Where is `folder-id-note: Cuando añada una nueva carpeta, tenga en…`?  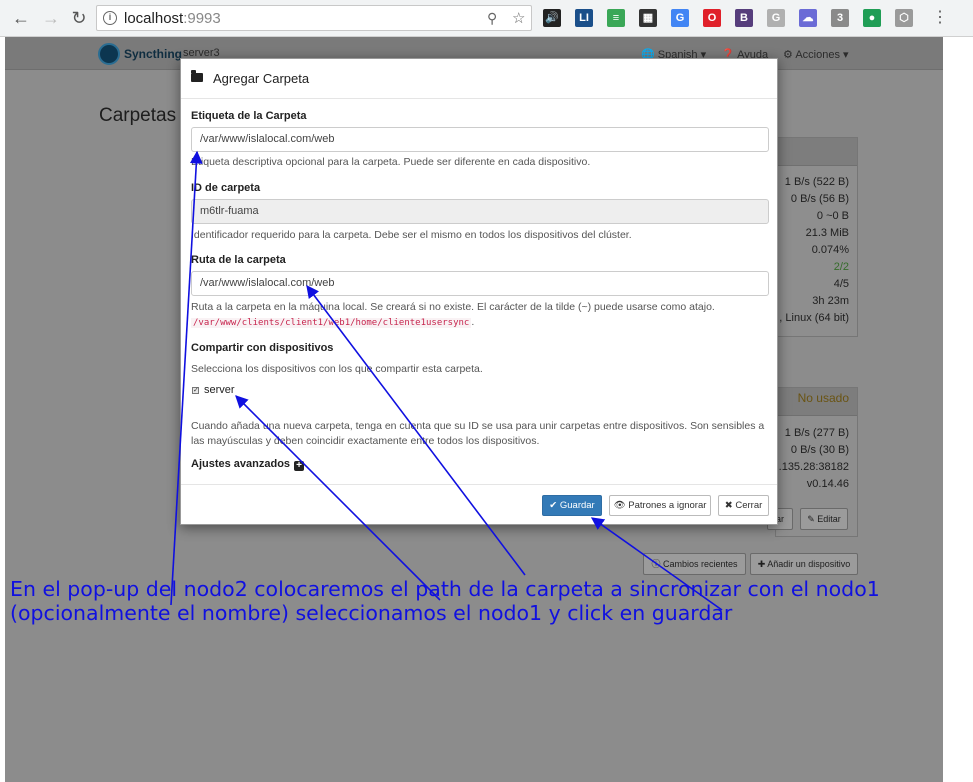 folder-id-note: Cuando añada una nueva carpeta, tenga en… is located at coordinates (478, 433).